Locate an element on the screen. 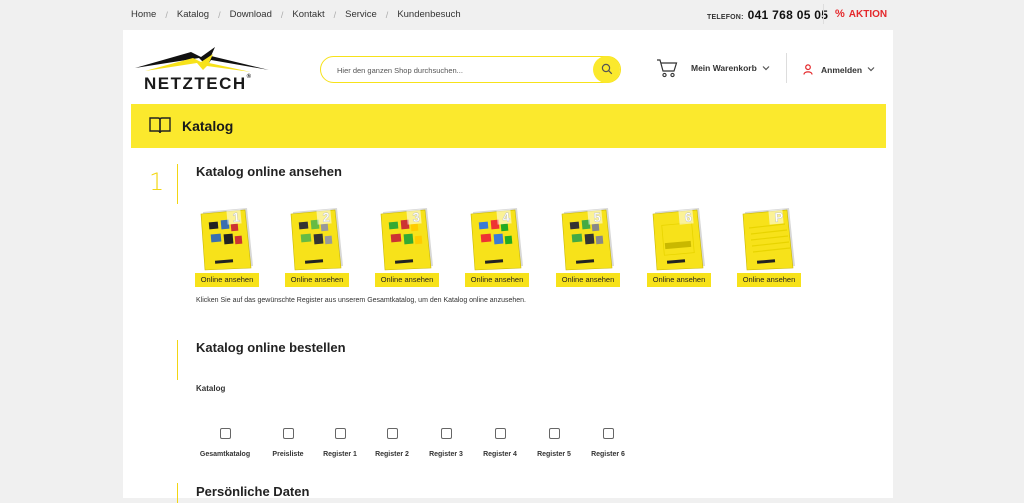 The image size is (1024, 503). order-checkbox-label: Register 1 is located at coordinates (340, 454).